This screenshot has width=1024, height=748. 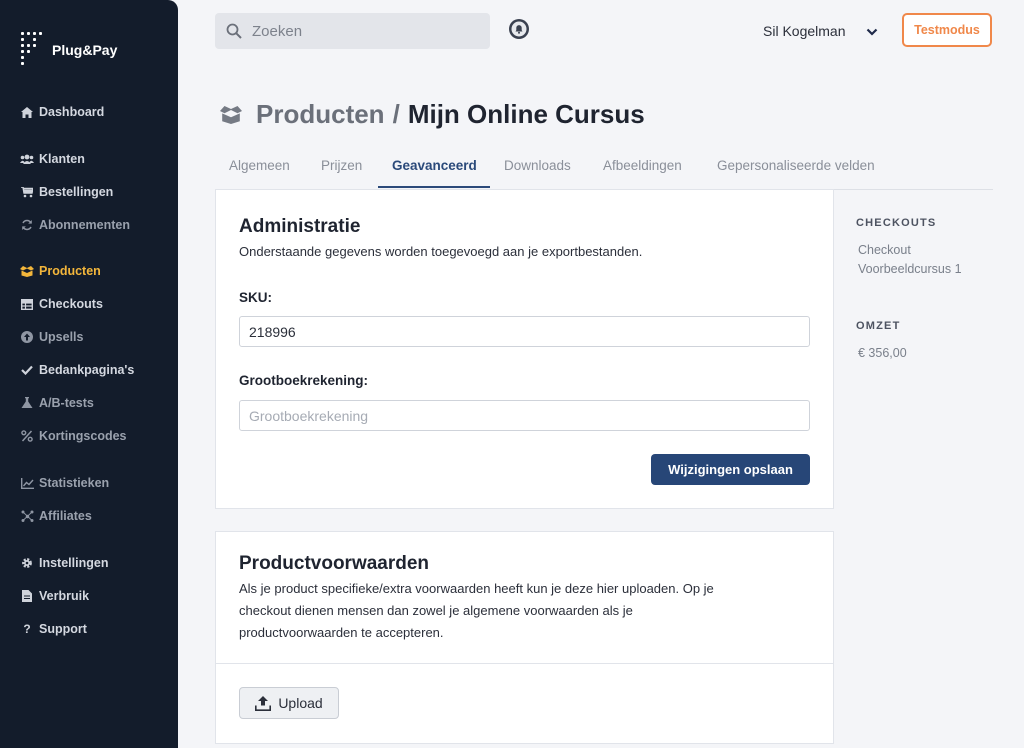 What do you see at coordinates (884, 250) in the screenshot?
I see `checkout-line: Checkout` at bounding box center [884, 250].